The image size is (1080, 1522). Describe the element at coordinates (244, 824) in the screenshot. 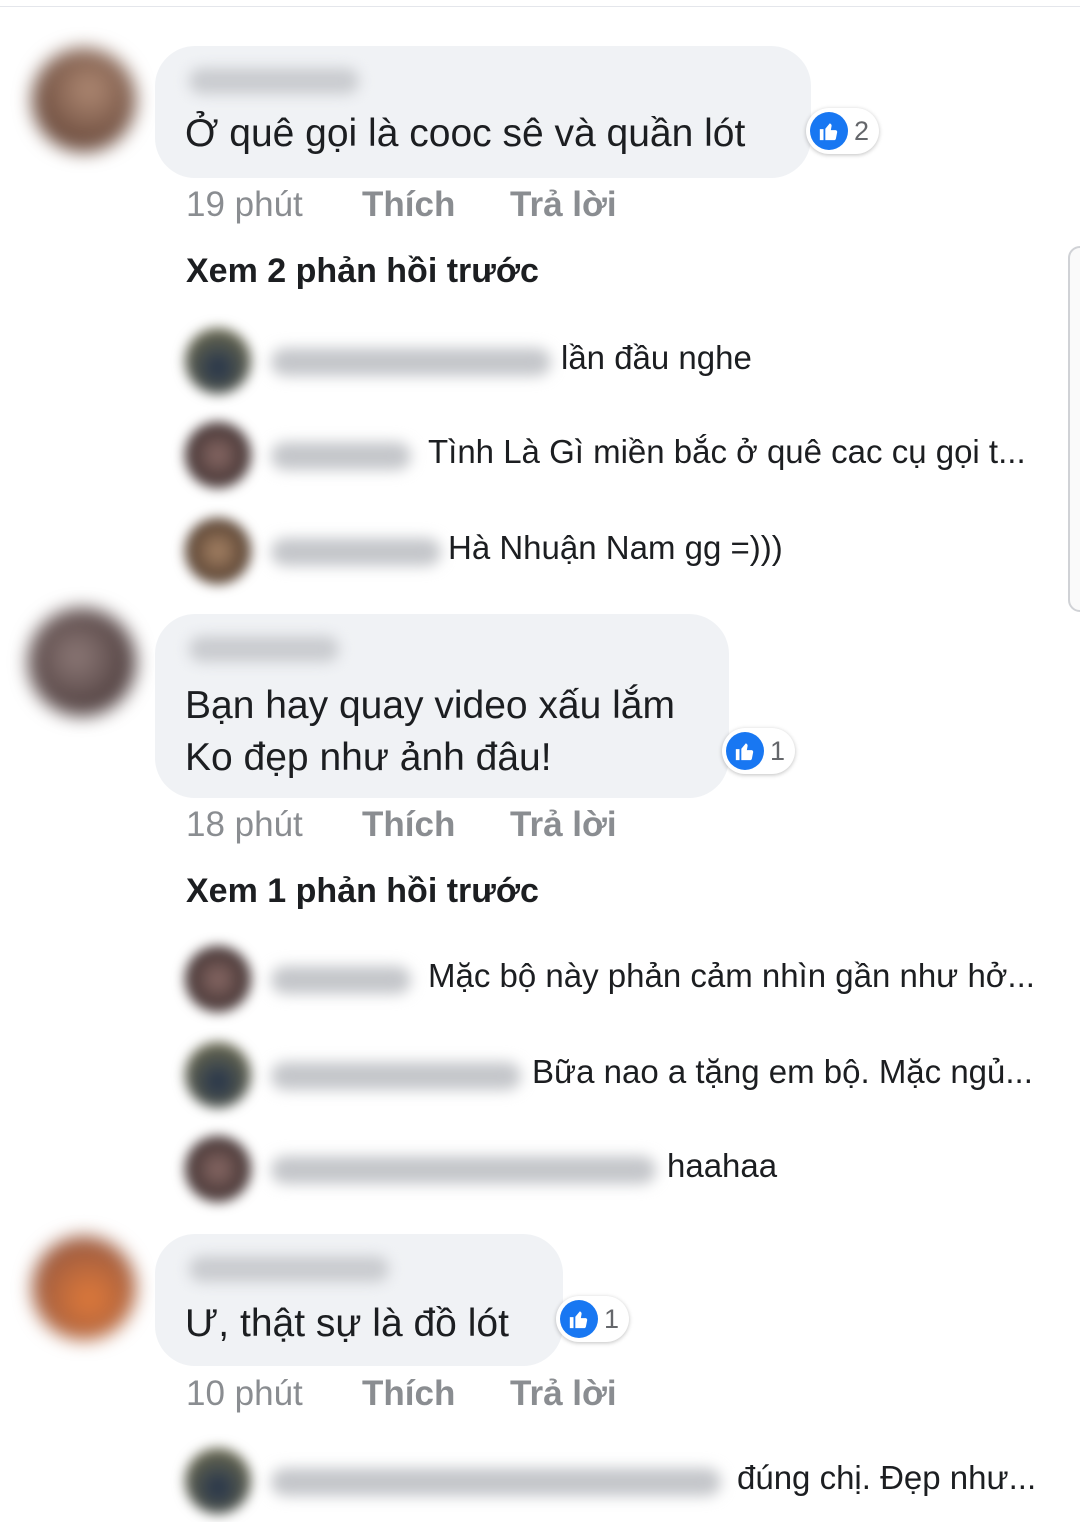

I see `comment-time: 18 phút` at that location.